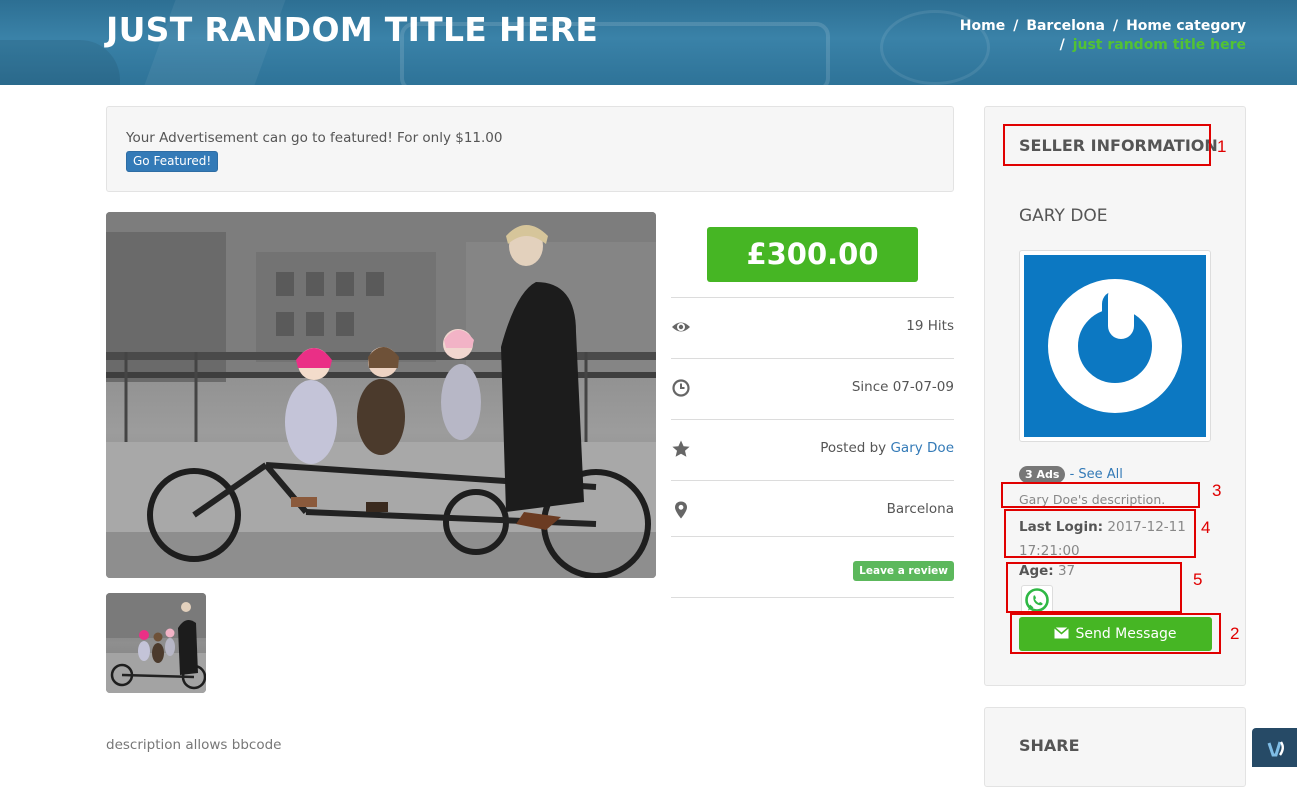 Image resolution: width=1297 pixels, height=787 pixels. I want to click on share-heading: SHARE, so click(1049, 745).